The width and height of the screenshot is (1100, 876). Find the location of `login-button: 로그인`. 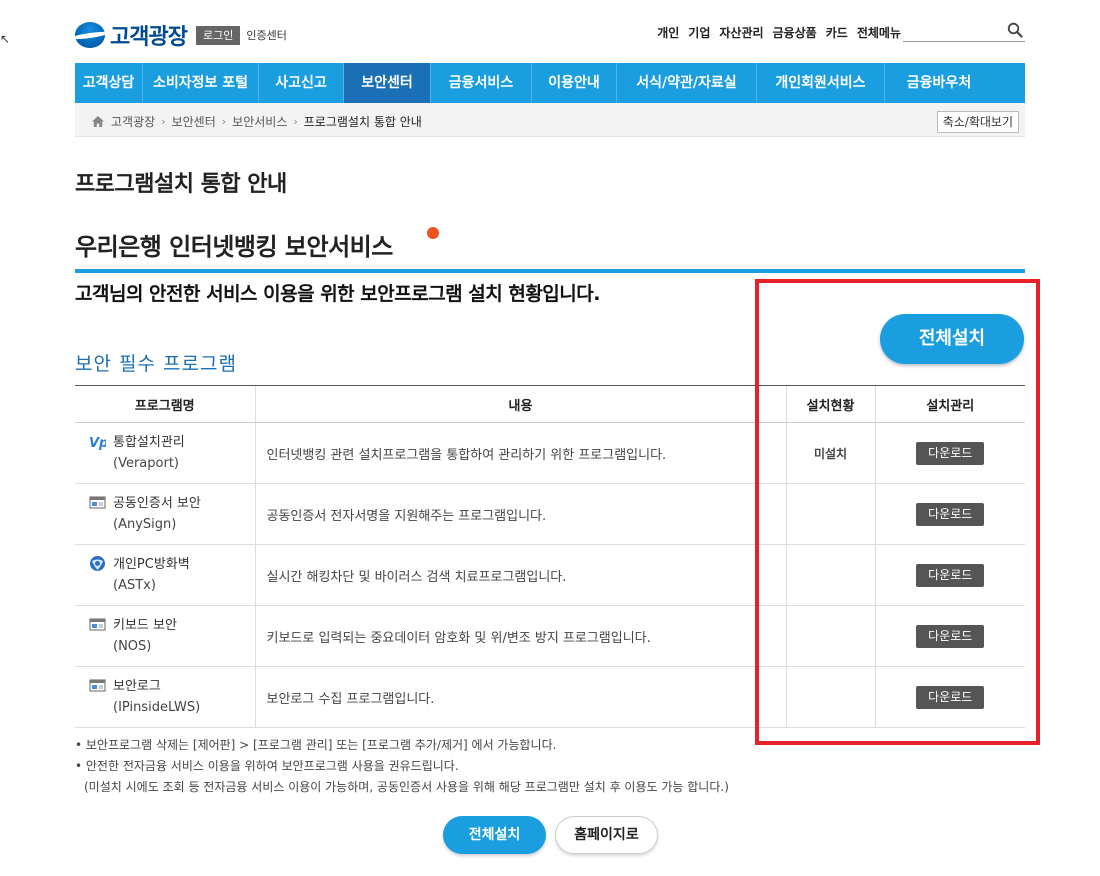

login-button: 로그인 is located at coordinates (218, 35).